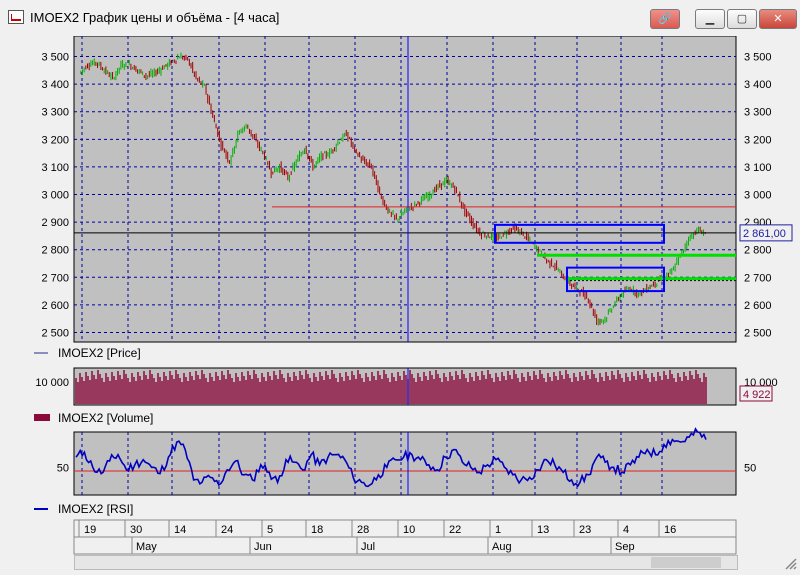  Describe the element at coordinates (405, 463) in the screenshot. I see `rsi-plot-background` at that location.